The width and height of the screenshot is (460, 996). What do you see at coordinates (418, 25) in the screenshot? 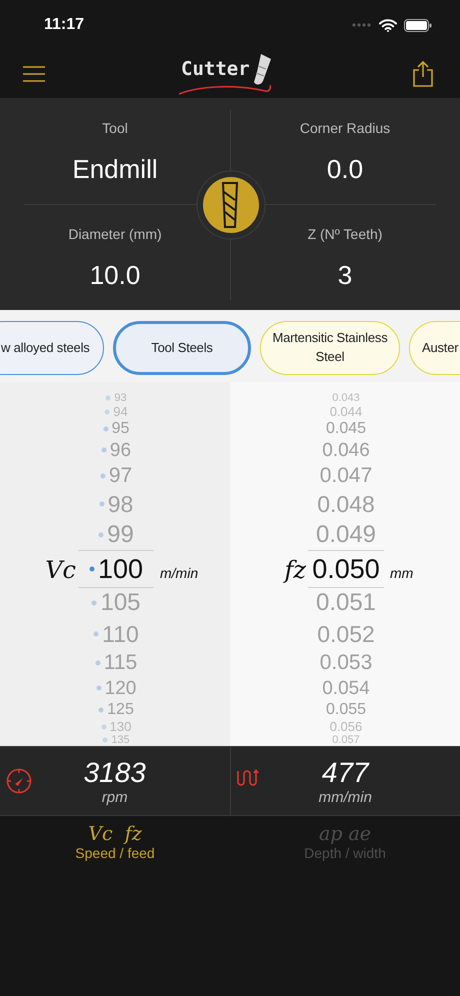
I see `battery-icon` at bounding box center [418, 25].